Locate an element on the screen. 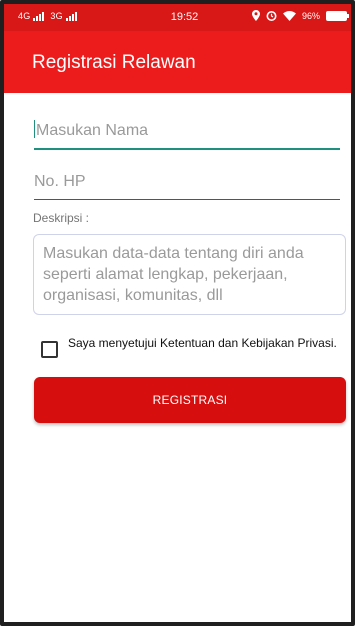 Image resolution: width=355 pixels, height=626 pixels. register-button: REGISTRASI is located at coordinates (190, 400).